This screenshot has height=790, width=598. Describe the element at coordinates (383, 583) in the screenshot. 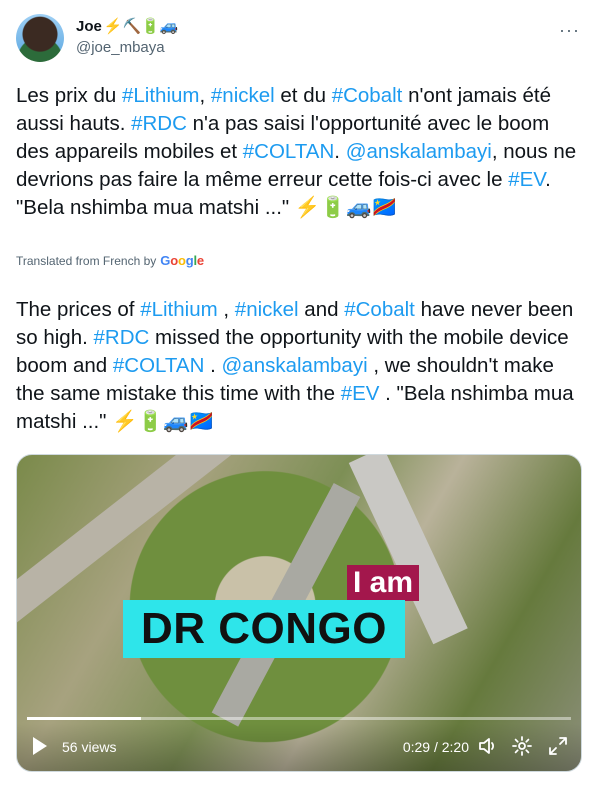

I see `video-overlay-line1: I am` at that location.